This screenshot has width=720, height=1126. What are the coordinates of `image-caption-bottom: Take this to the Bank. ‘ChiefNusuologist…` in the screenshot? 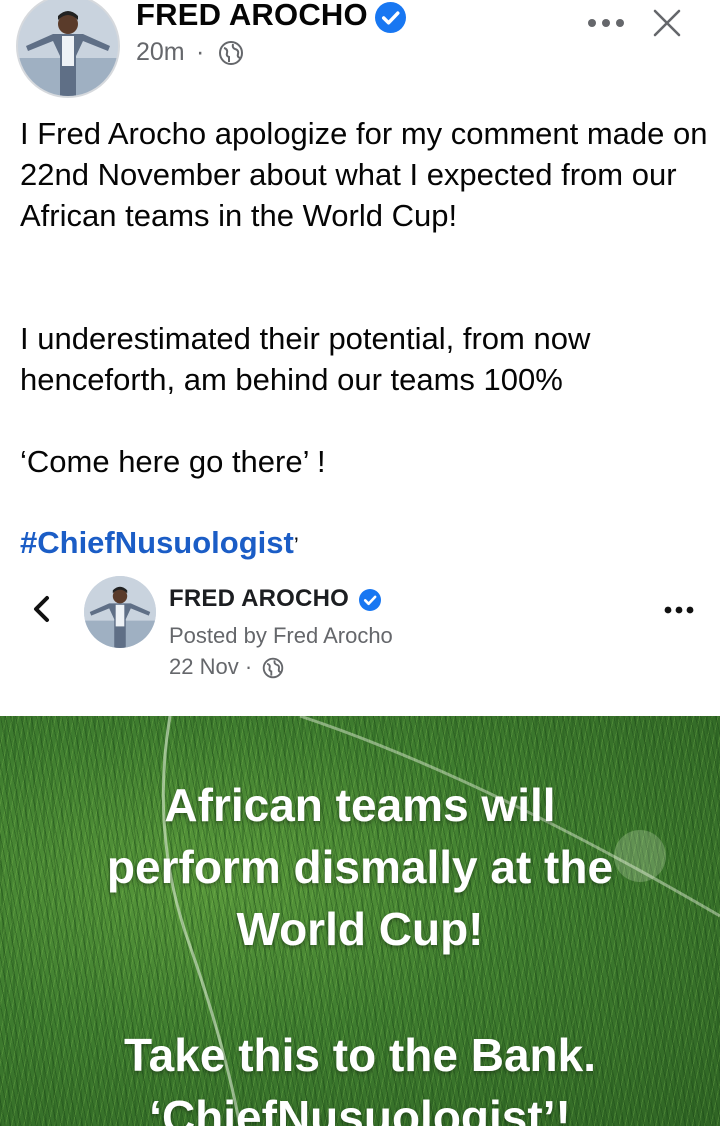 It's located at (360, 1077).